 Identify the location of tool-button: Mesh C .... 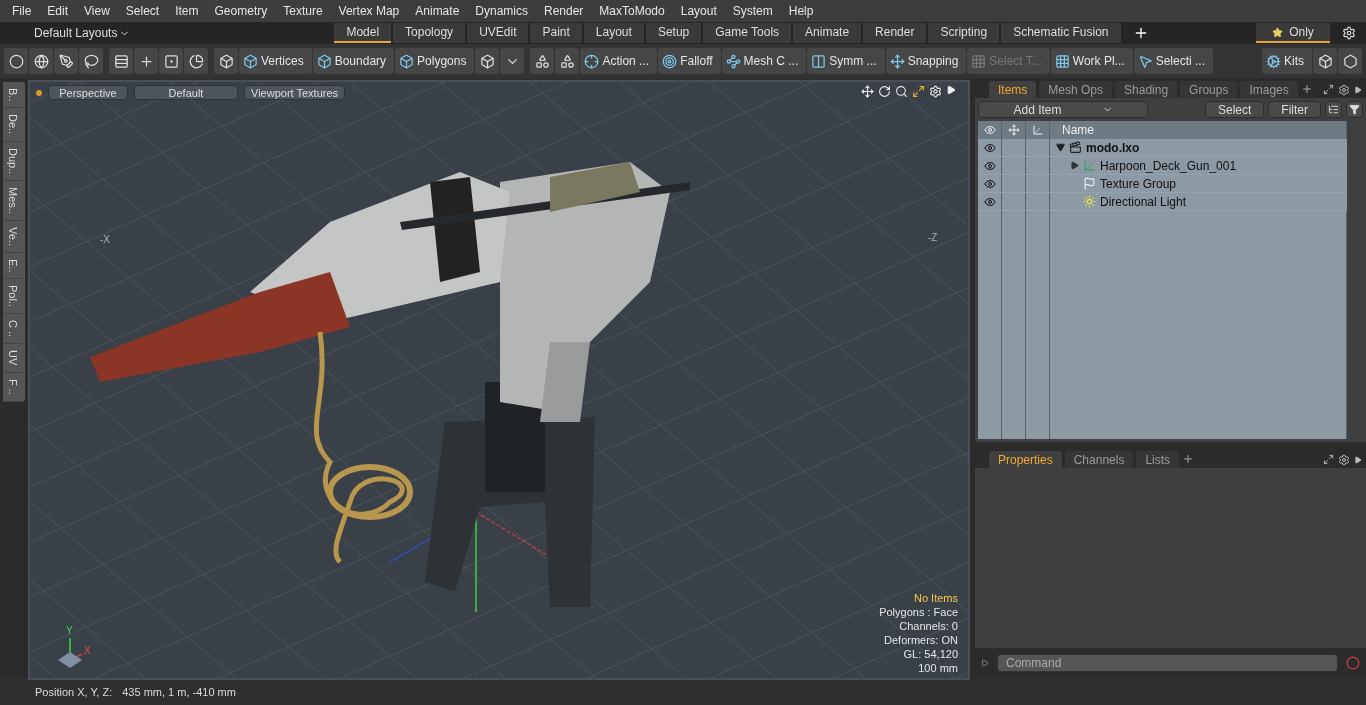
(764, 61).